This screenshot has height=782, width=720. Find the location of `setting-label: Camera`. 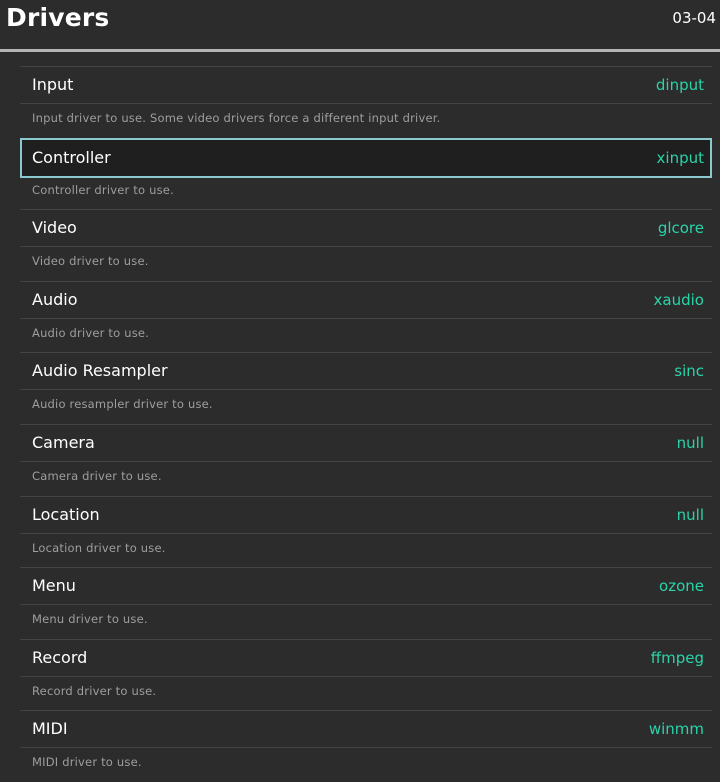

setting-label: Camera is located at coordinates (63, 442).